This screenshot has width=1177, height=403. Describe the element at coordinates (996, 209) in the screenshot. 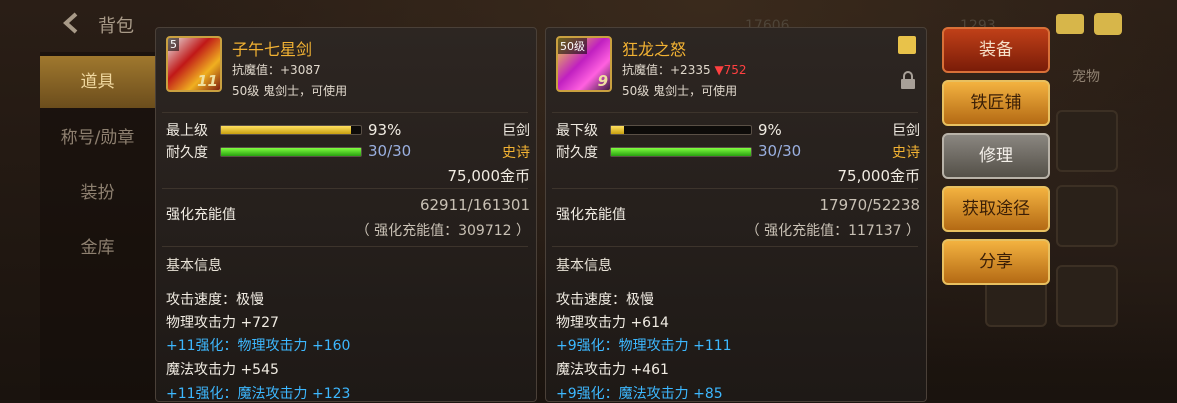

I see `acquire-route-button: 获取途径` at that location.